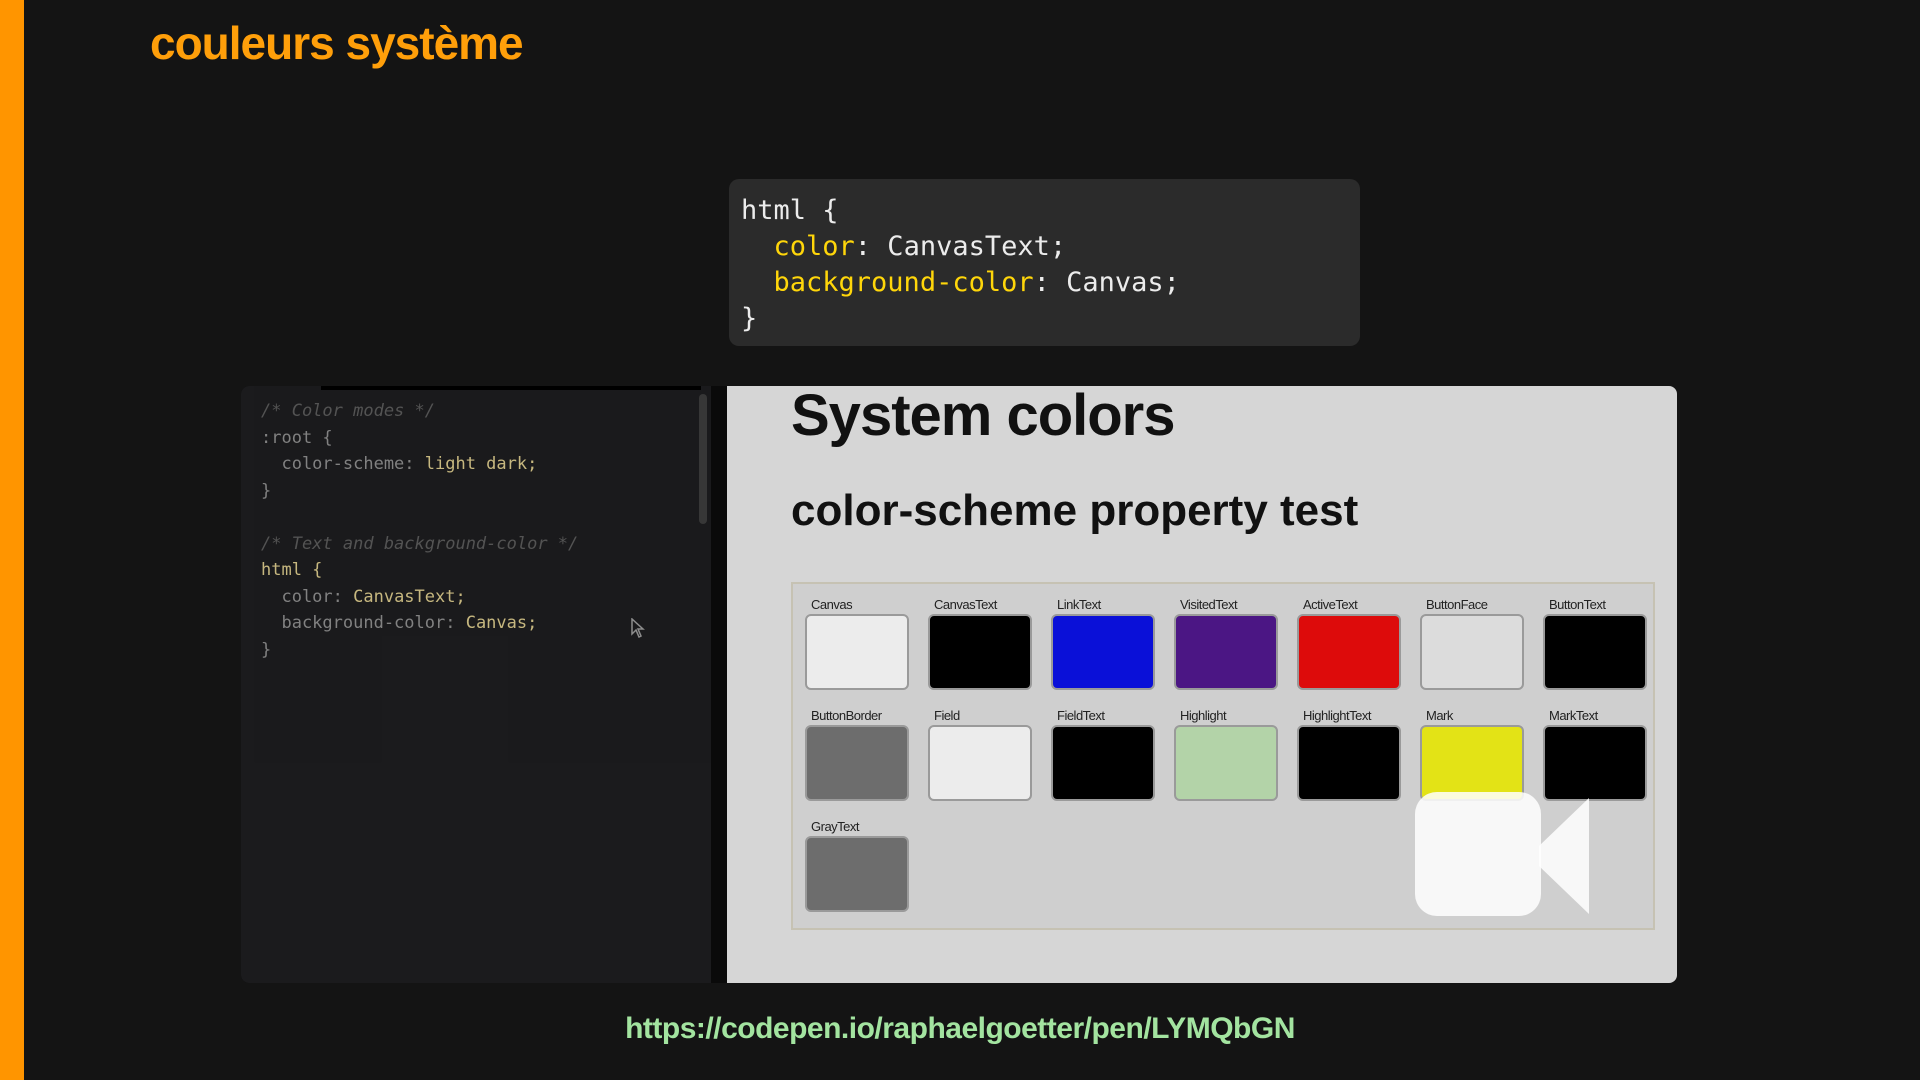 Image resolution: width=1920 pixels, height=1080 pixels. Describe the element at coordinates (749, 318) in the screenshot. I see `code-line: }` at that location.